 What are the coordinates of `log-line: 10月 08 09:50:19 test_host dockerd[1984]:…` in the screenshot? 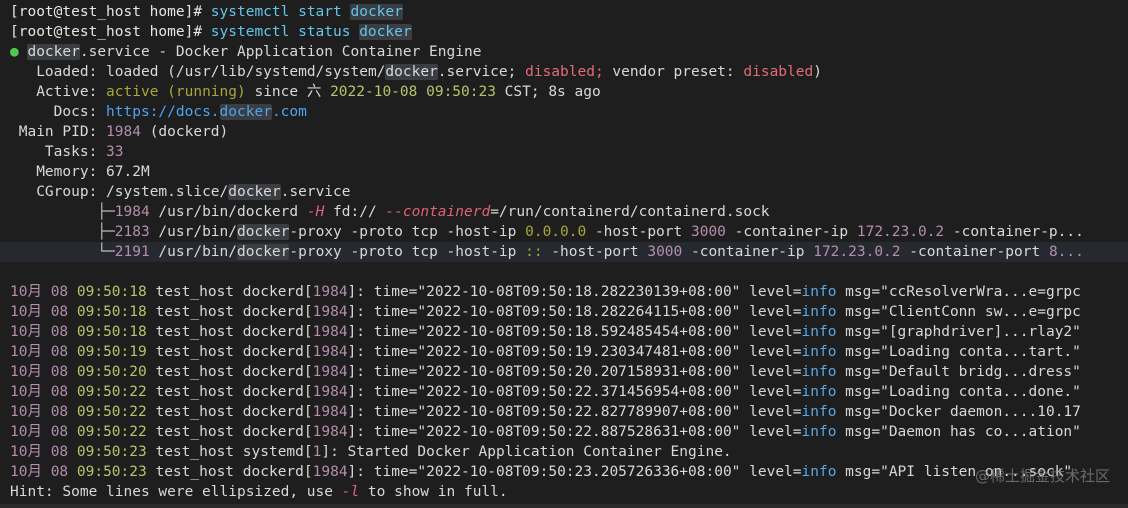 It's located at (545, 352).